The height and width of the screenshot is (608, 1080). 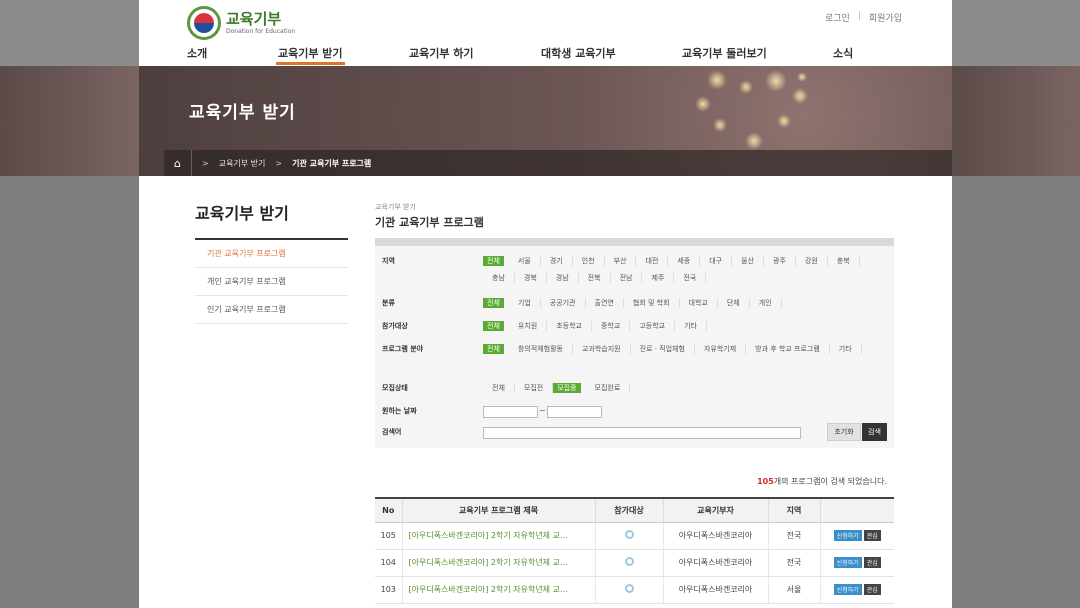 I want to click on breadcrumb-level1: 교육기부 받기, so click(x=237, y=163).